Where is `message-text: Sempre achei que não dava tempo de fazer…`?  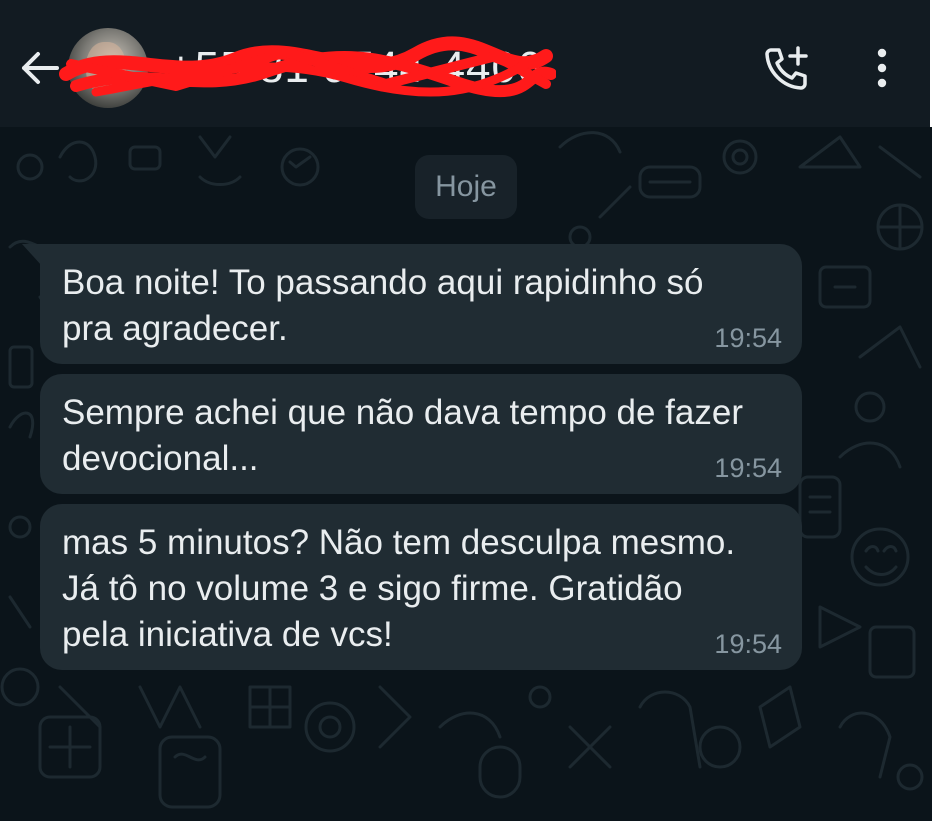
message-text: Sempre achei que não dava tempo de fazer… is located at coordinates (402, 435).